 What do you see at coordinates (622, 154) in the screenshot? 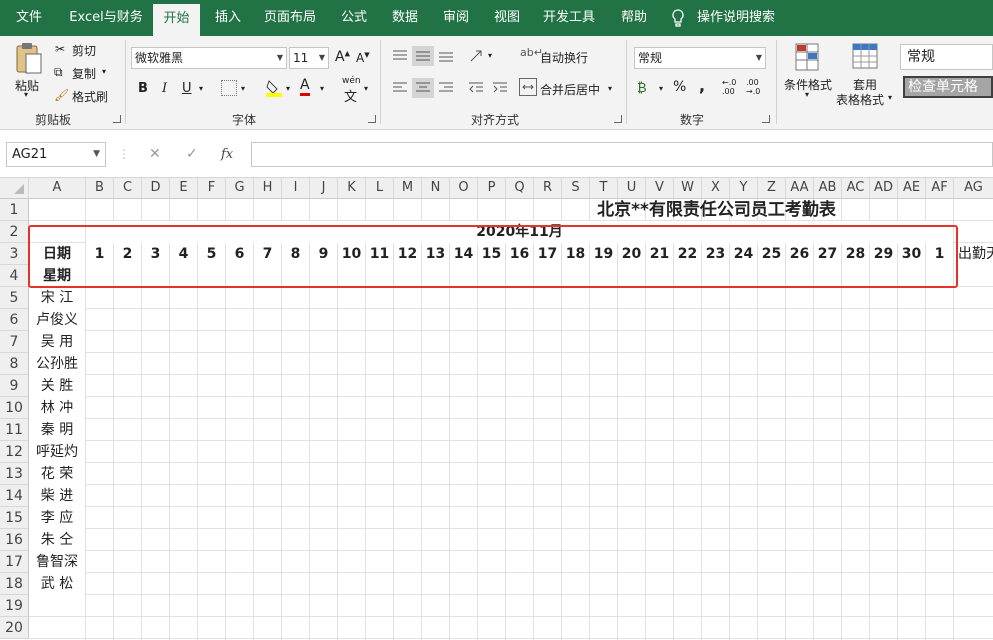
I see `formula-input` at bounding box center [622, 154].